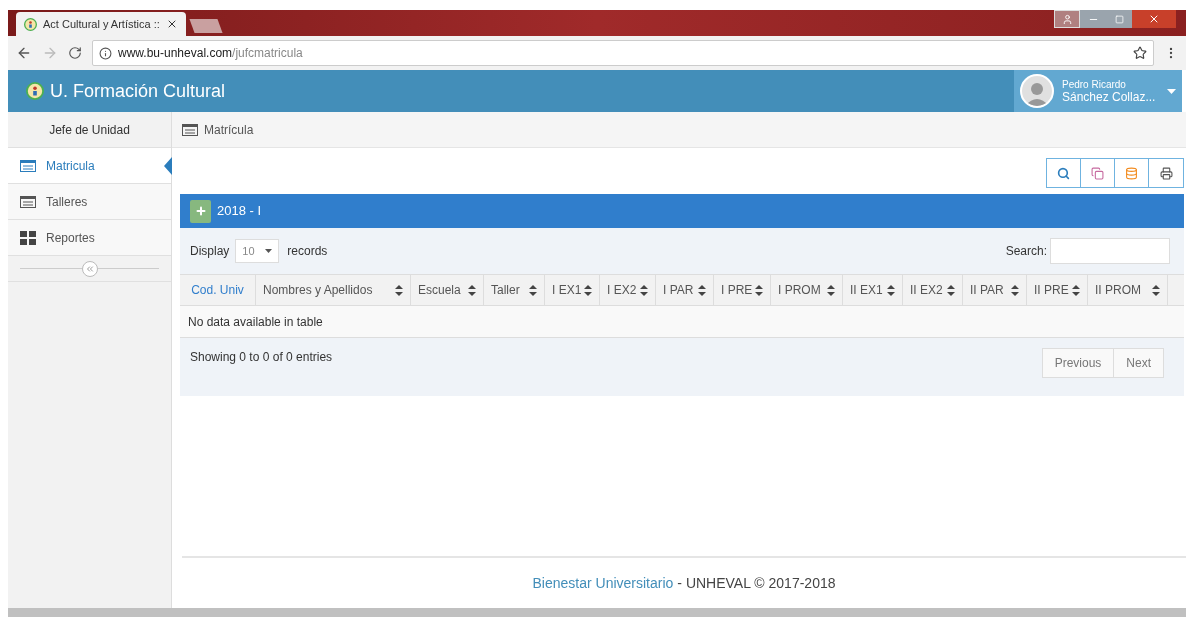 The height and width of the screenshot is (617, 1186). What do you see at coordinates (628, 290) in the screenshot?
I see `column-header: I EX2` at bounding box center [628, 290].